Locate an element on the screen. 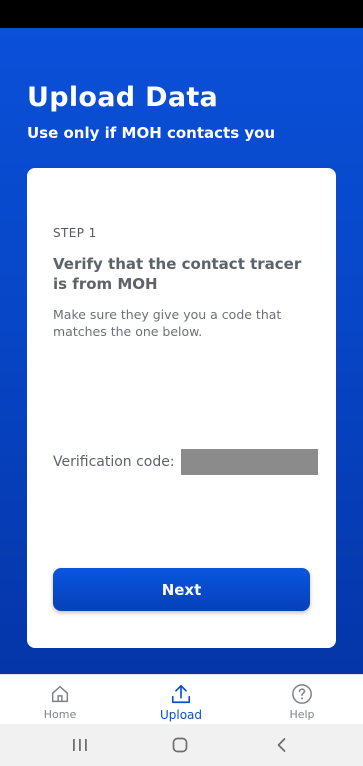  system-navigation-bar is located at coordinates (181, 745).